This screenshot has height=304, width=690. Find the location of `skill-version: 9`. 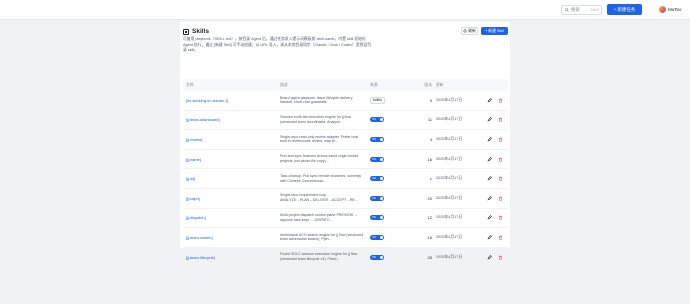

skill-version: 9 is located at coordinates (430, 100).